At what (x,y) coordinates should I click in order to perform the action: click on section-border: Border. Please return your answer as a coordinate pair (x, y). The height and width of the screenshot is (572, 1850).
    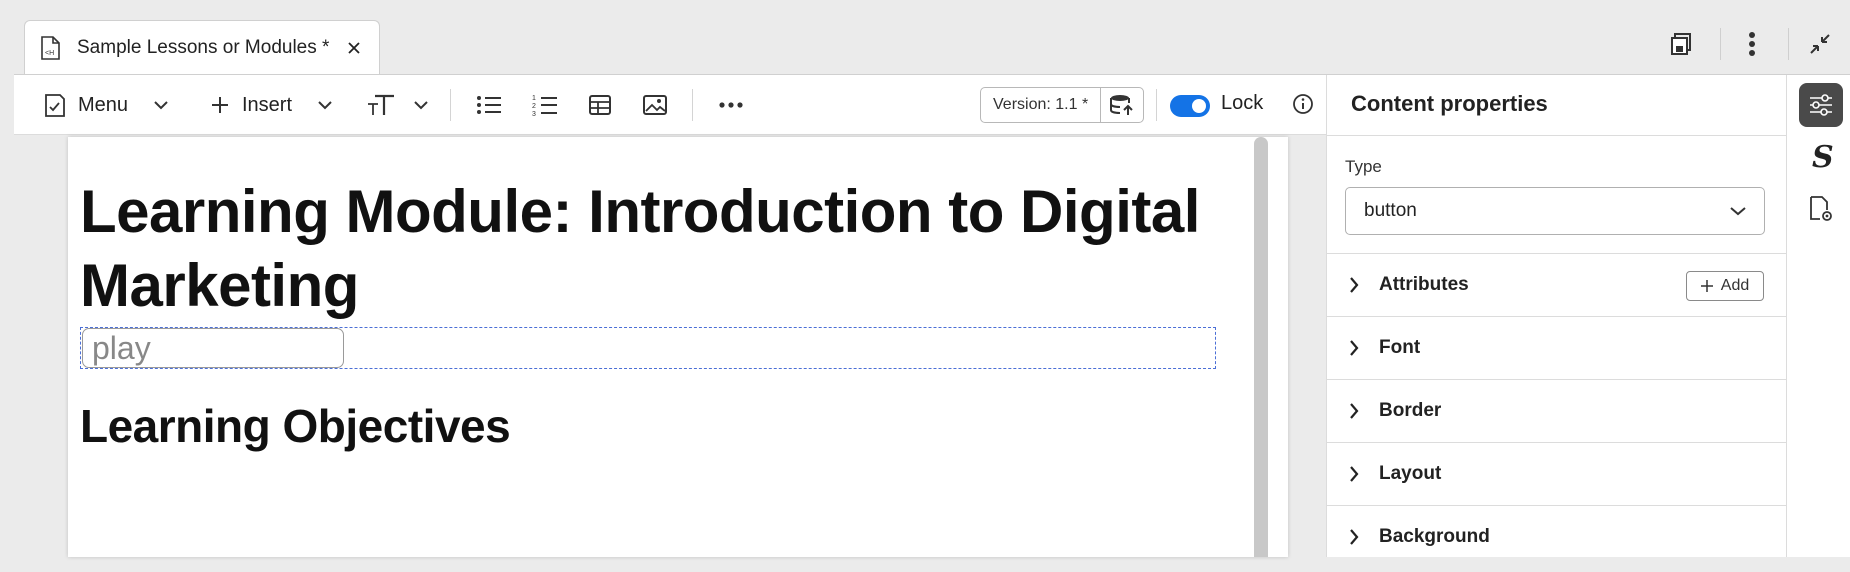
    Looking at the image, I should click on (1556, 410).